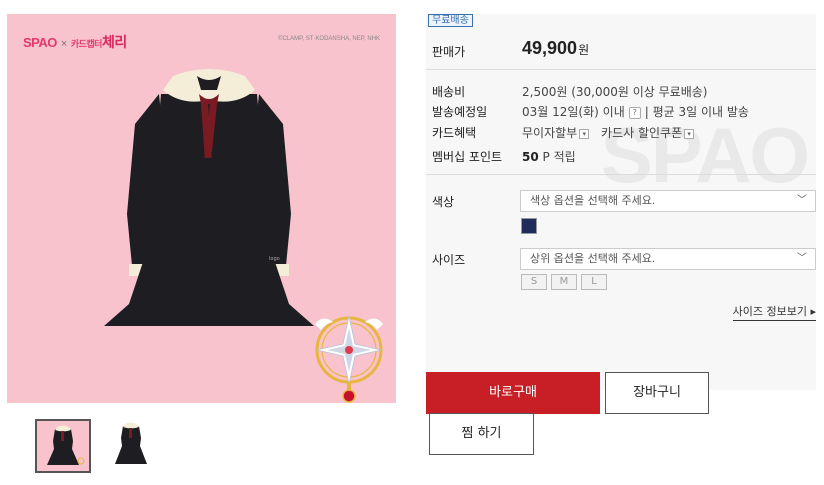 This screenshot has height=485, width=824. Describe the element at coordinates (349, 359) in the screenshot. I see `star-wand-emblem` at that location.